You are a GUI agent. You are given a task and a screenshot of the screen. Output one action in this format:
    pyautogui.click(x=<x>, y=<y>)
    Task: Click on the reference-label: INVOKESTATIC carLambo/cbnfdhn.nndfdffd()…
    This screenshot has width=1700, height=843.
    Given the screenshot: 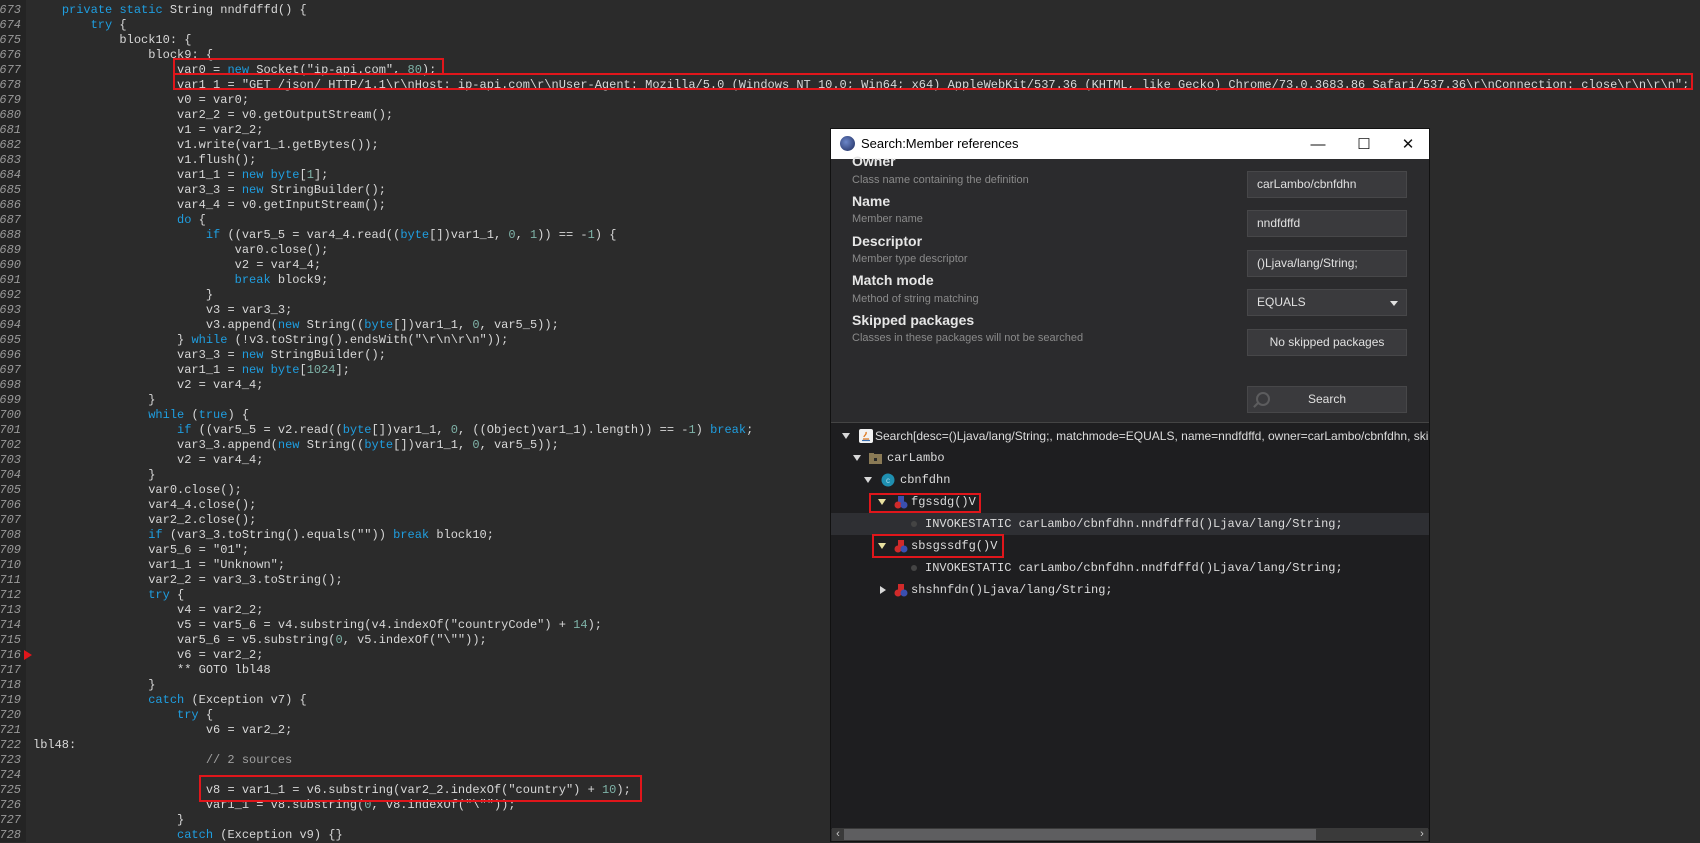 What is the action you would take?
    pyautogui.click(x=1134, y=568)
    